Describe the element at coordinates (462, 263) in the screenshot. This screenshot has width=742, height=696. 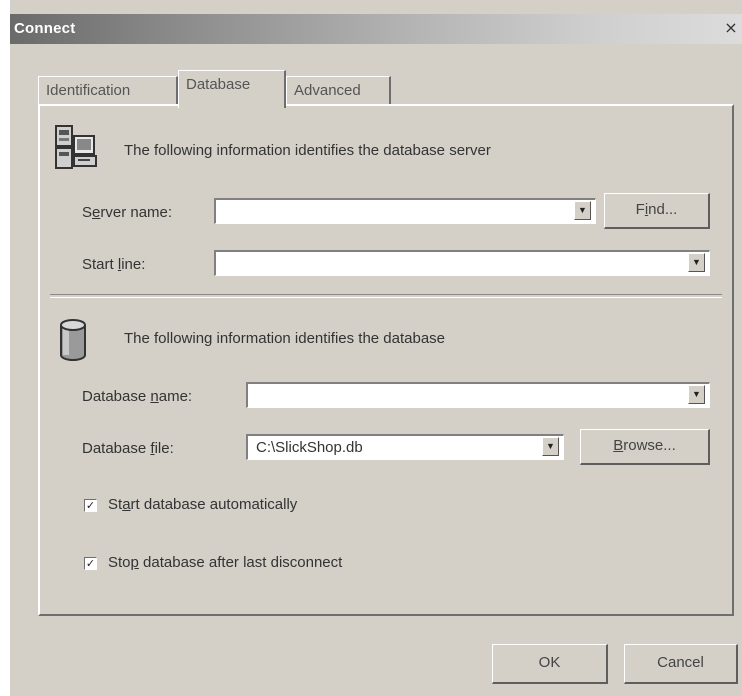
I see `start-line-combobox: ▼` at that location.